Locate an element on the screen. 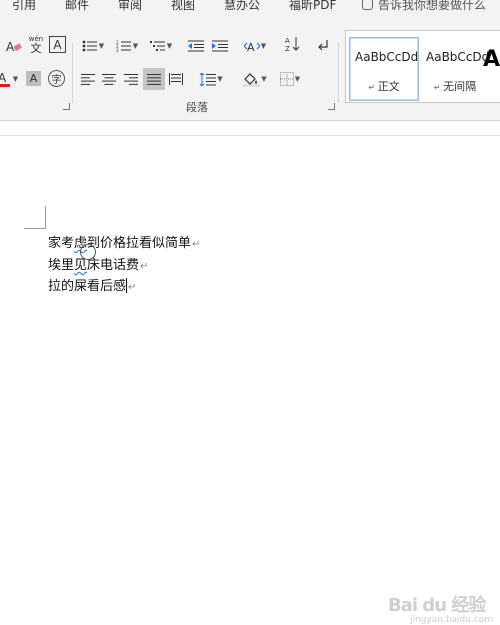 Image resolution: width=500 pixels, height=625 pixels. line-spacing-button: ▼ is located at coordinates (211, 79).